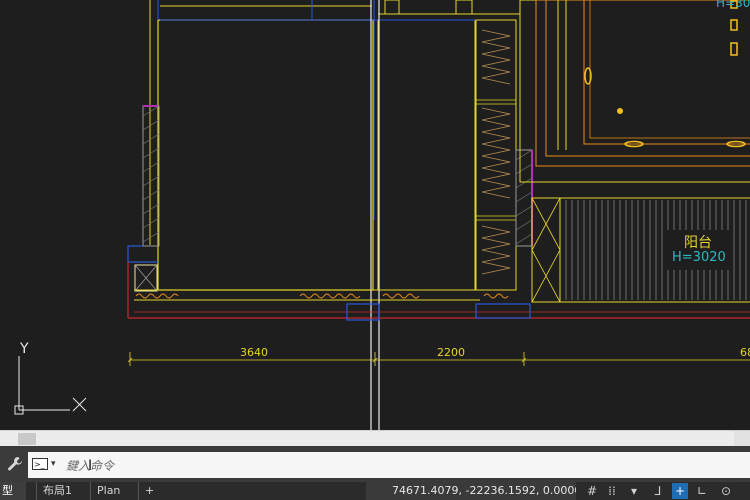  Describe the element at coordinates (702, 491) in the screenshot. I see `polar-icon: ∟` at that location.